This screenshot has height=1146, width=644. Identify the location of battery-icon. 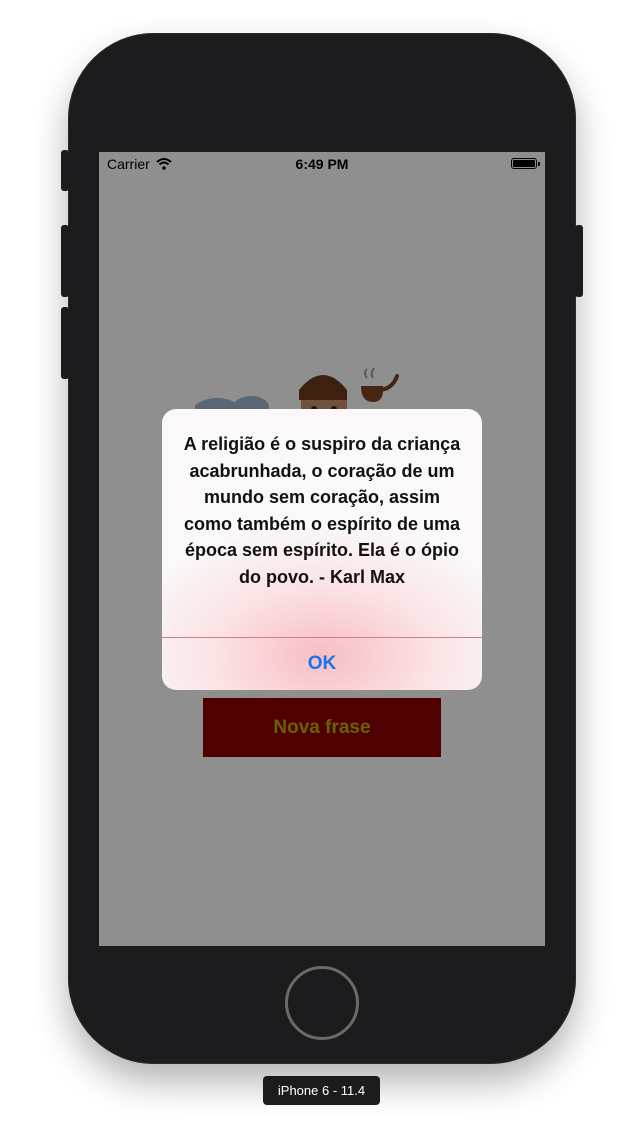
(524, 163).